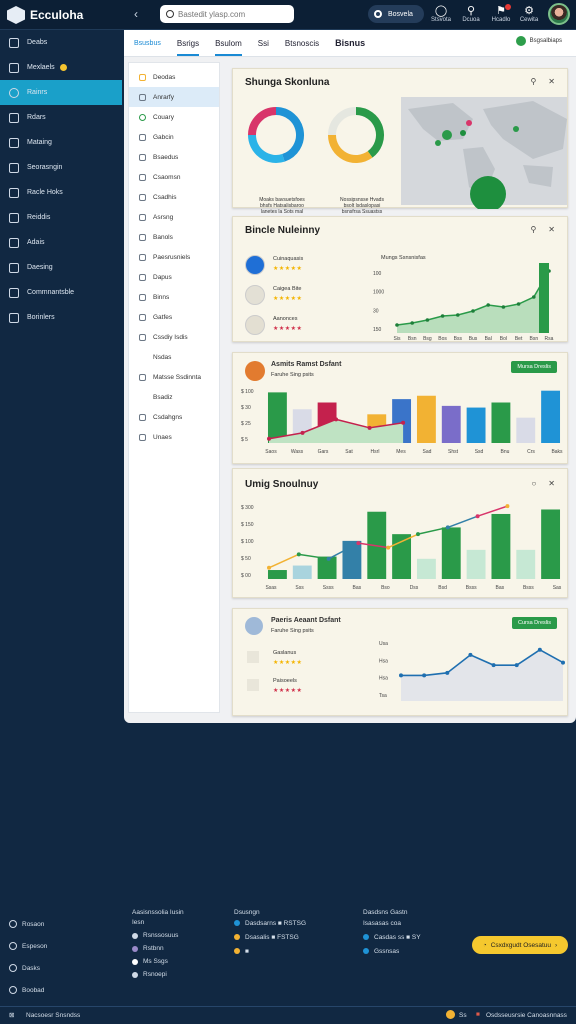  What do you see at coordinates (174, 397) in the screenshot?
I see `list-item: Bsadiz` at bounding box center [174, 397].